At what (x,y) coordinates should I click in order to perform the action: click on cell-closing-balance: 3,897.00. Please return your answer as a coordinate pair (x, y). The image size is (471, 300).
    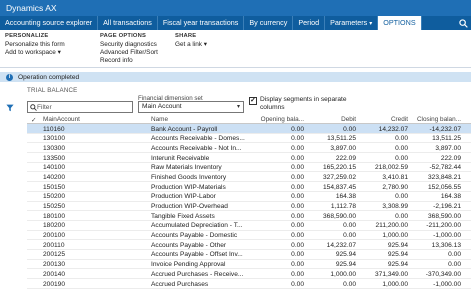
    Looking at the image, I should click on (448, 148).